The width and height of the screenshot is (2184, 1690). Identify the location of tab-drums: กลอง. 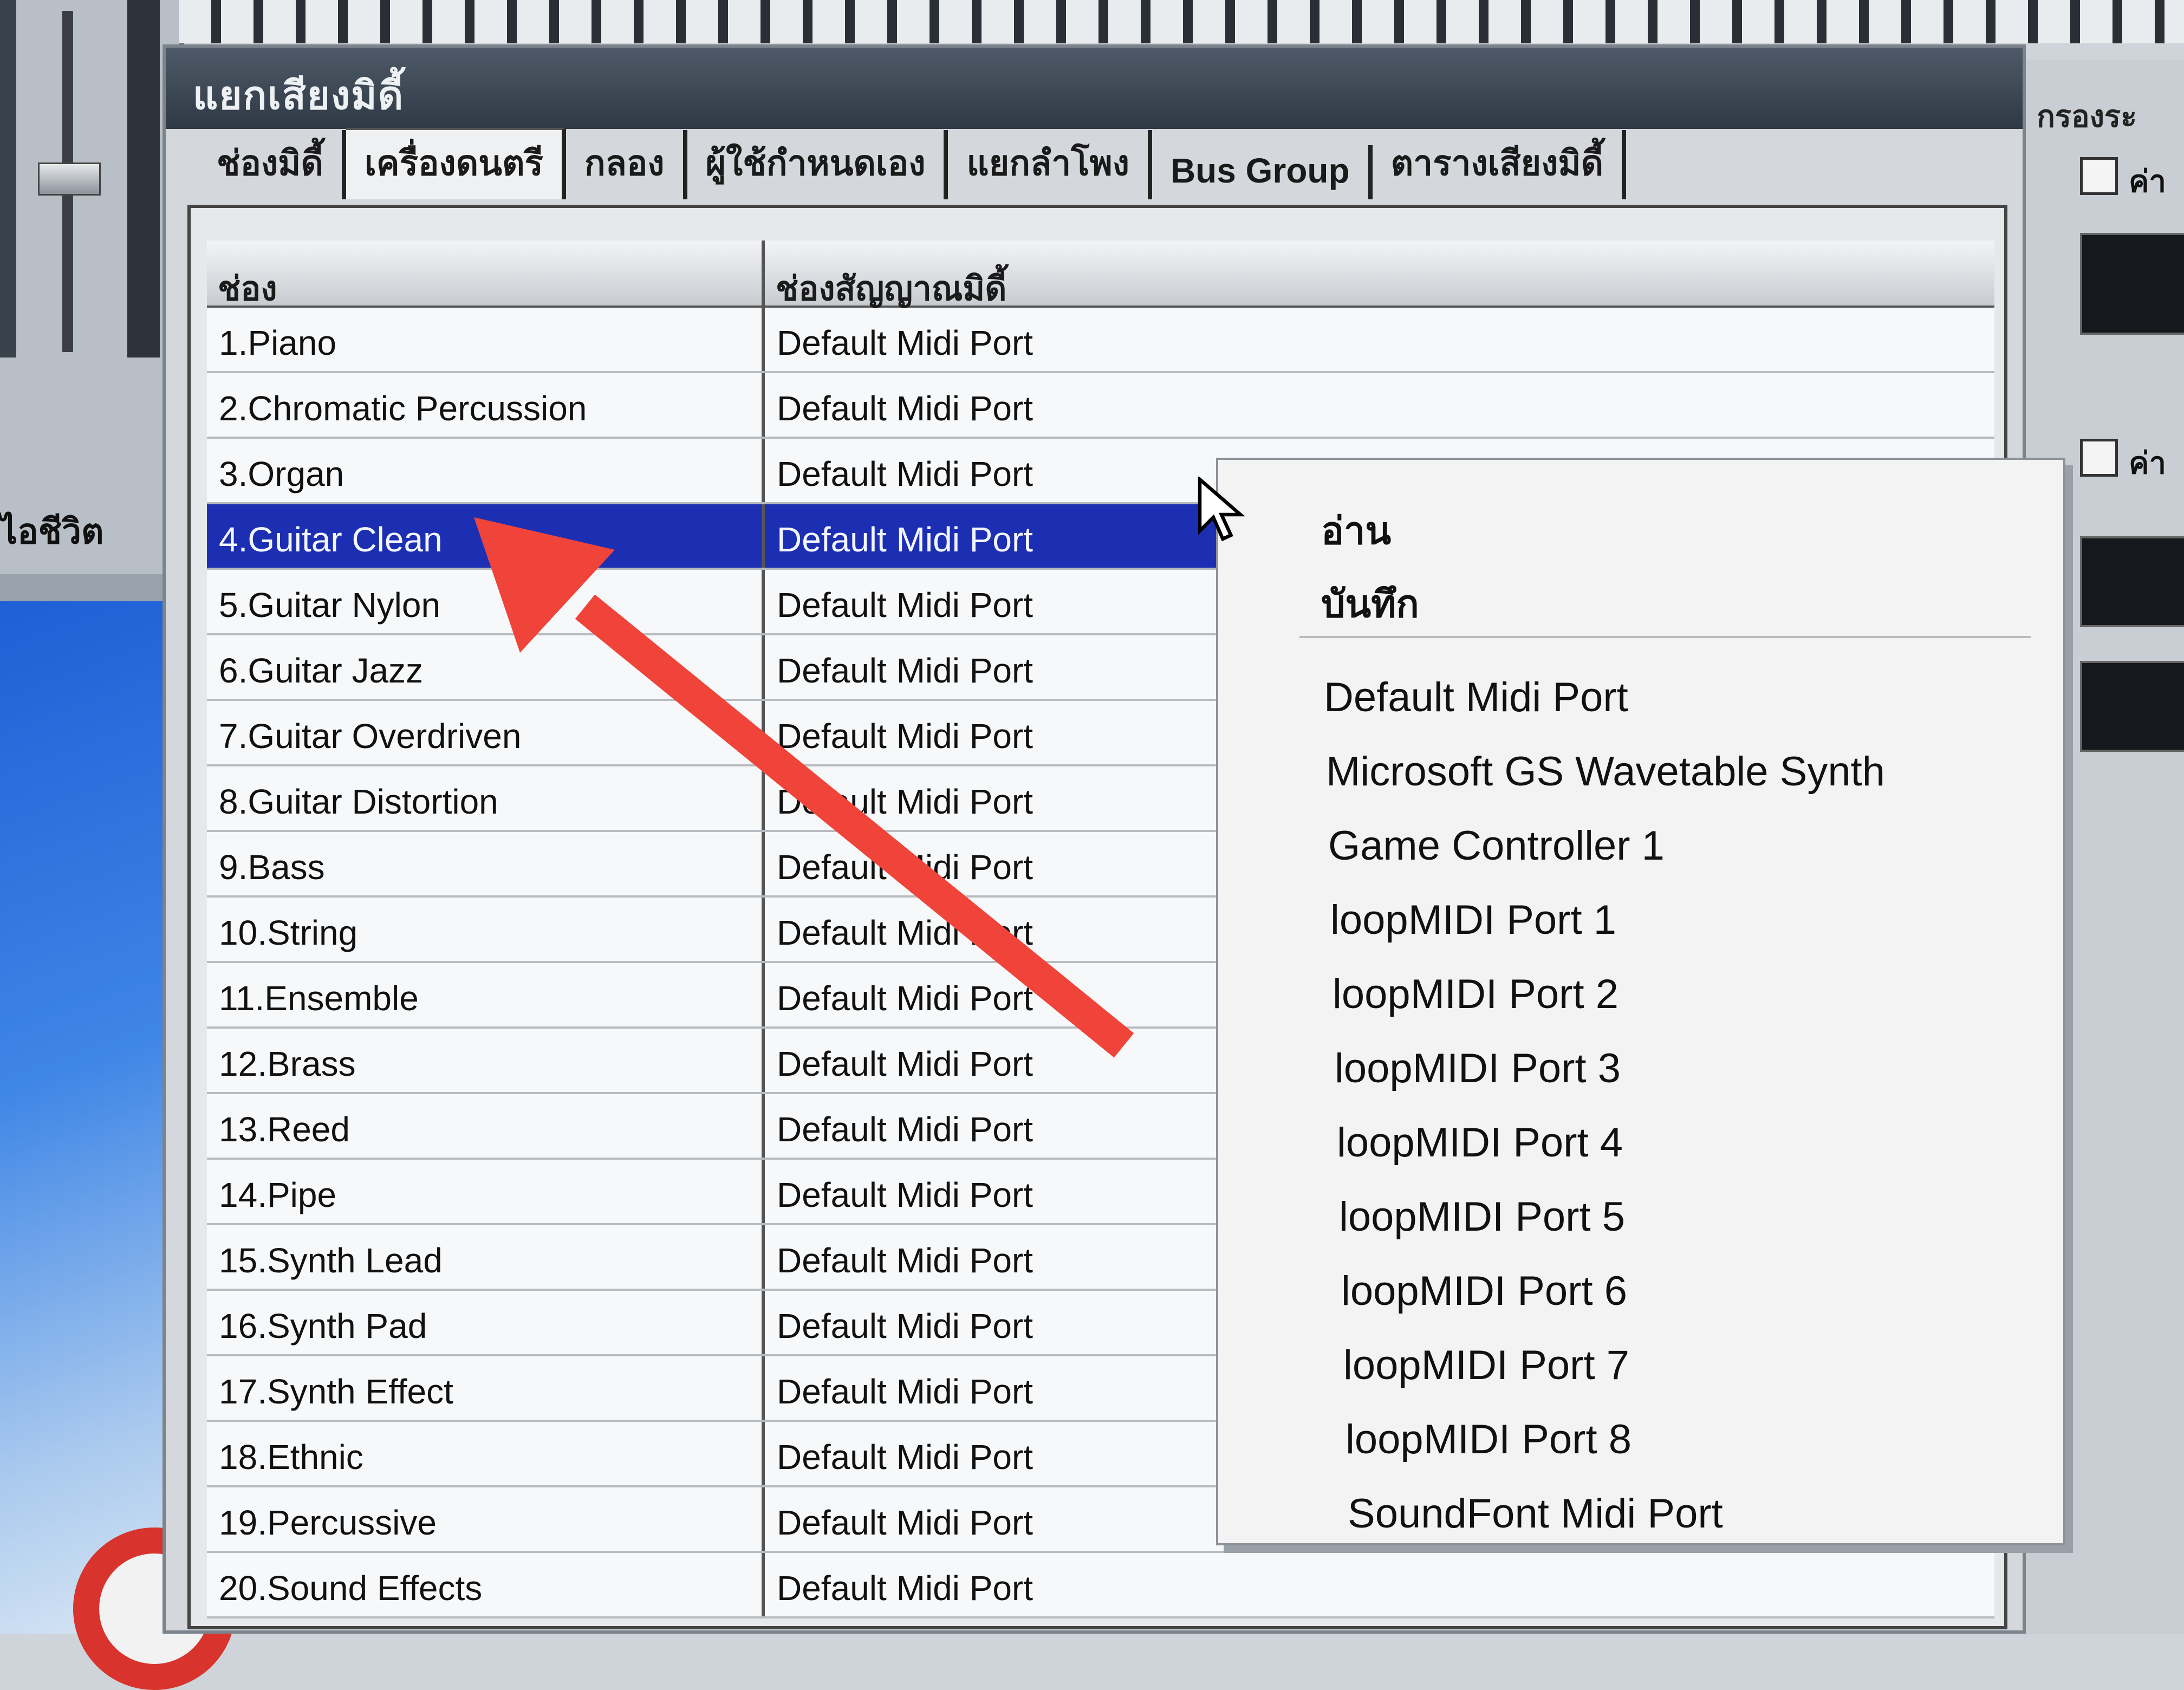
(626, 164).